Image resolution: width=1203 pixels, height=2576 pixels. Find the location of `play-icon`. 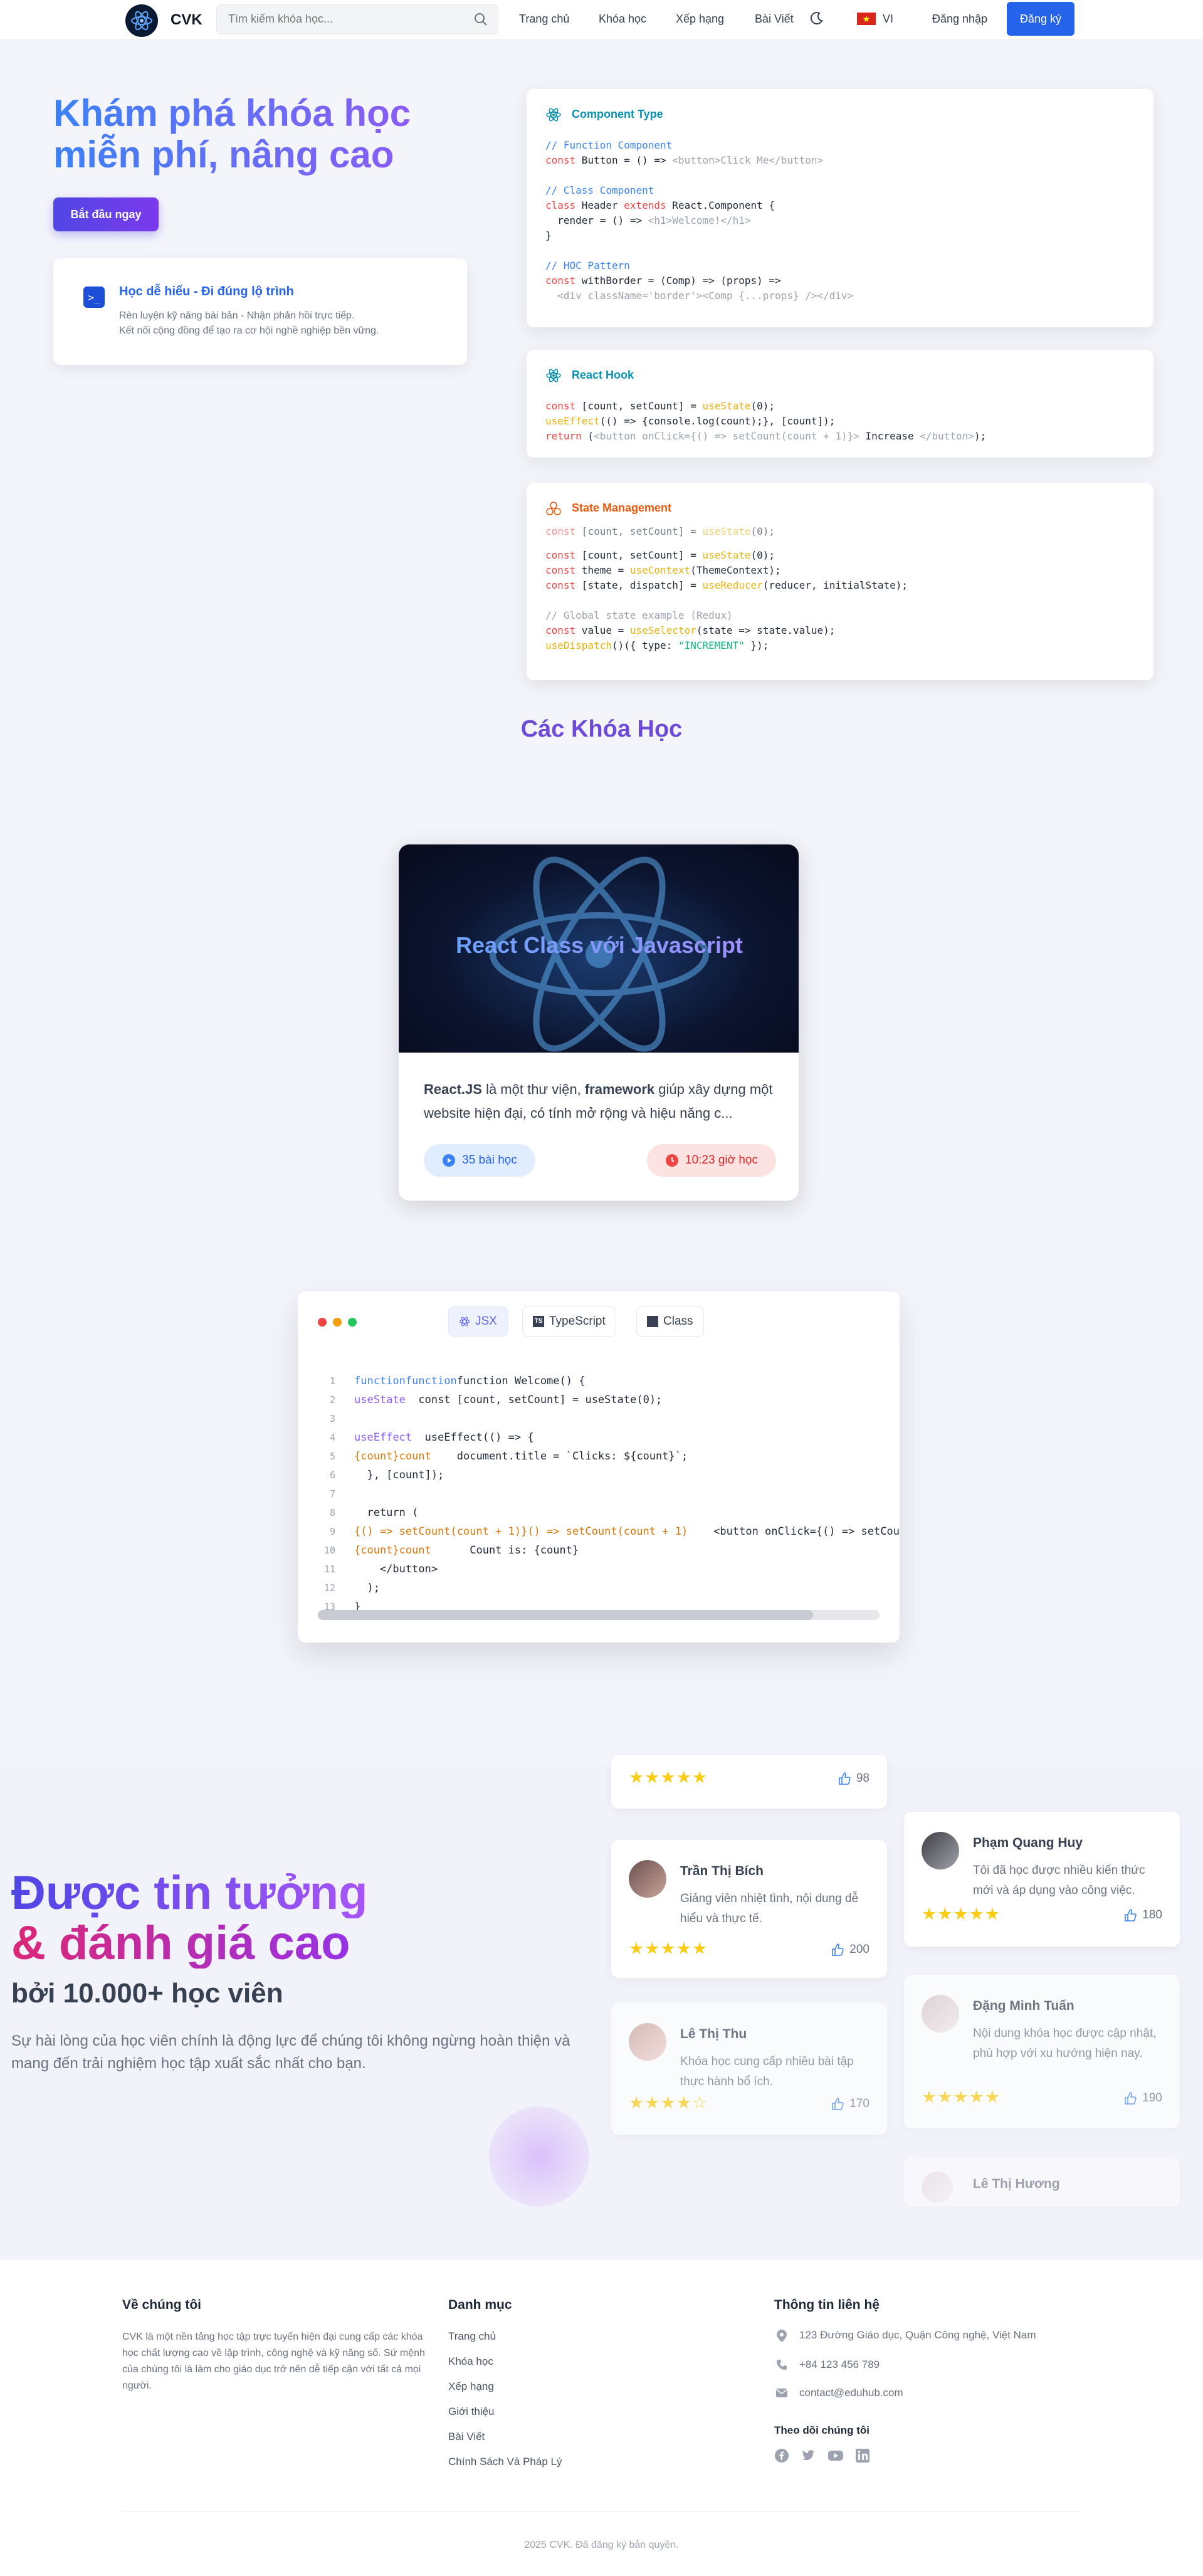

play-icon is located at coordinates (449, 1160).